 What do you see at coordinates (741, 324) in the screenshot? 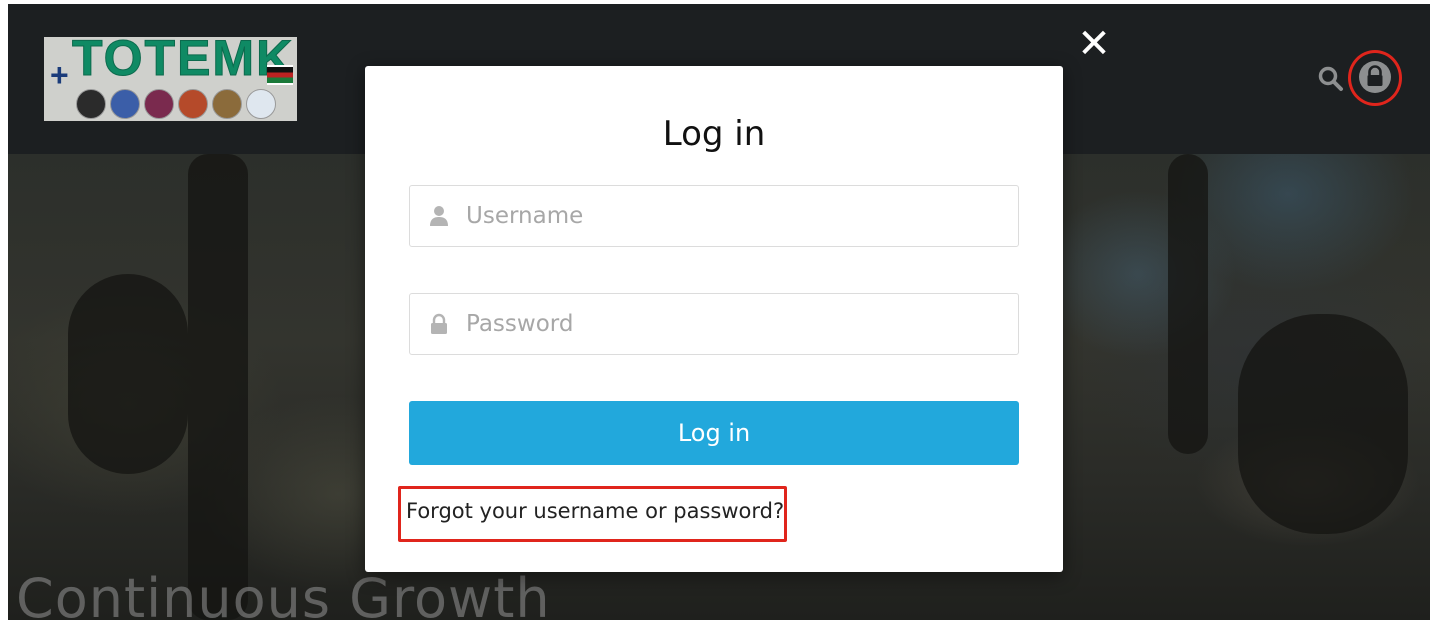
I see `password-input` at bounding box center [741, 324].